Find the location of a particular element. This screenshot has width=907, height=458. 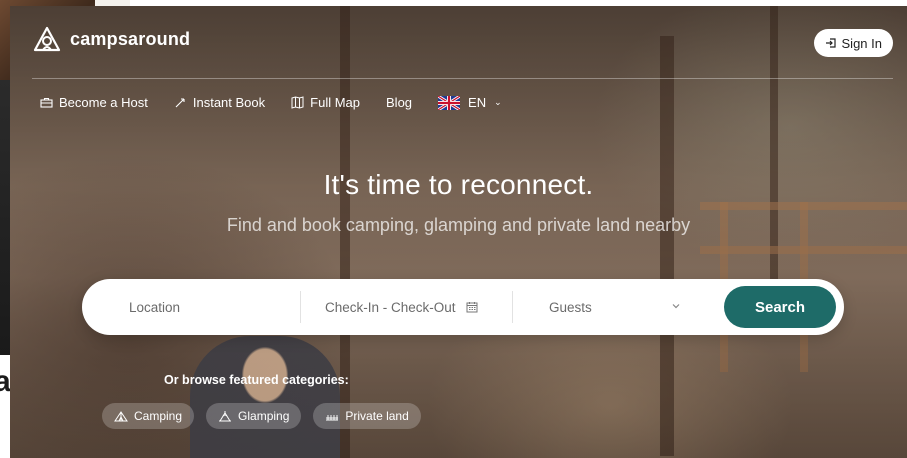

nav-item-become-a-host: Become a Host is located at coordinates (94, 102).